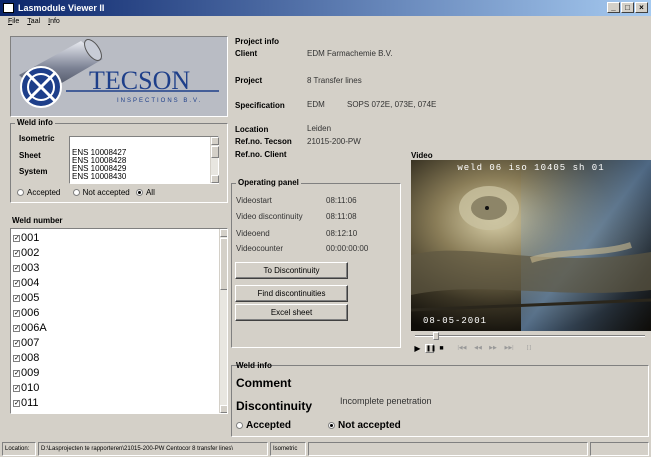 The image size is (651, 457). I want to click on slider-track, so click(530, 336).